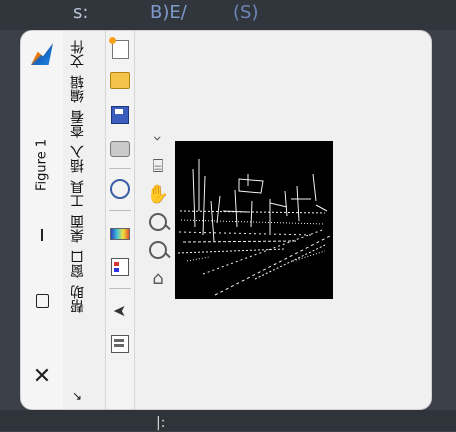 The width and height of the screenshot is (456, 432). I want to click on insert-legend-icon, so click(120, 267).